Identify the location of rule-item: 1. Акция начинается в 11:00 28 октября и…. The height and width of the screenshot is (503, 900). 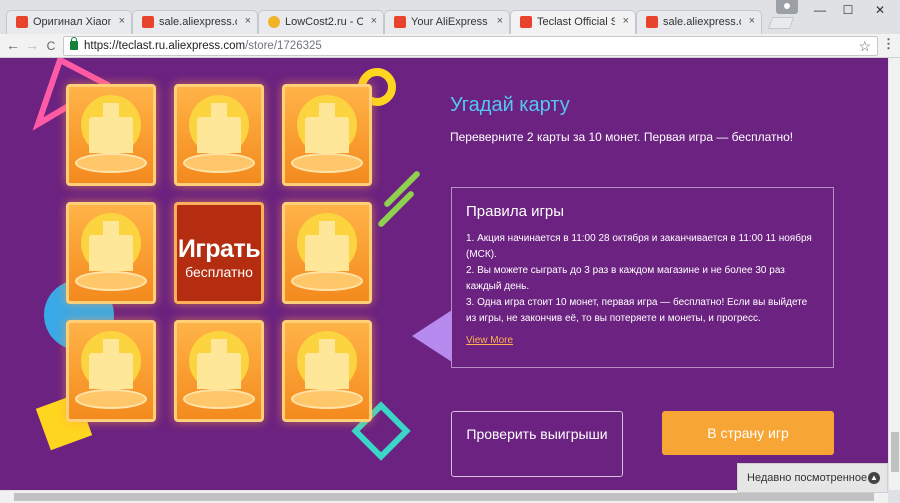
(639, 246).